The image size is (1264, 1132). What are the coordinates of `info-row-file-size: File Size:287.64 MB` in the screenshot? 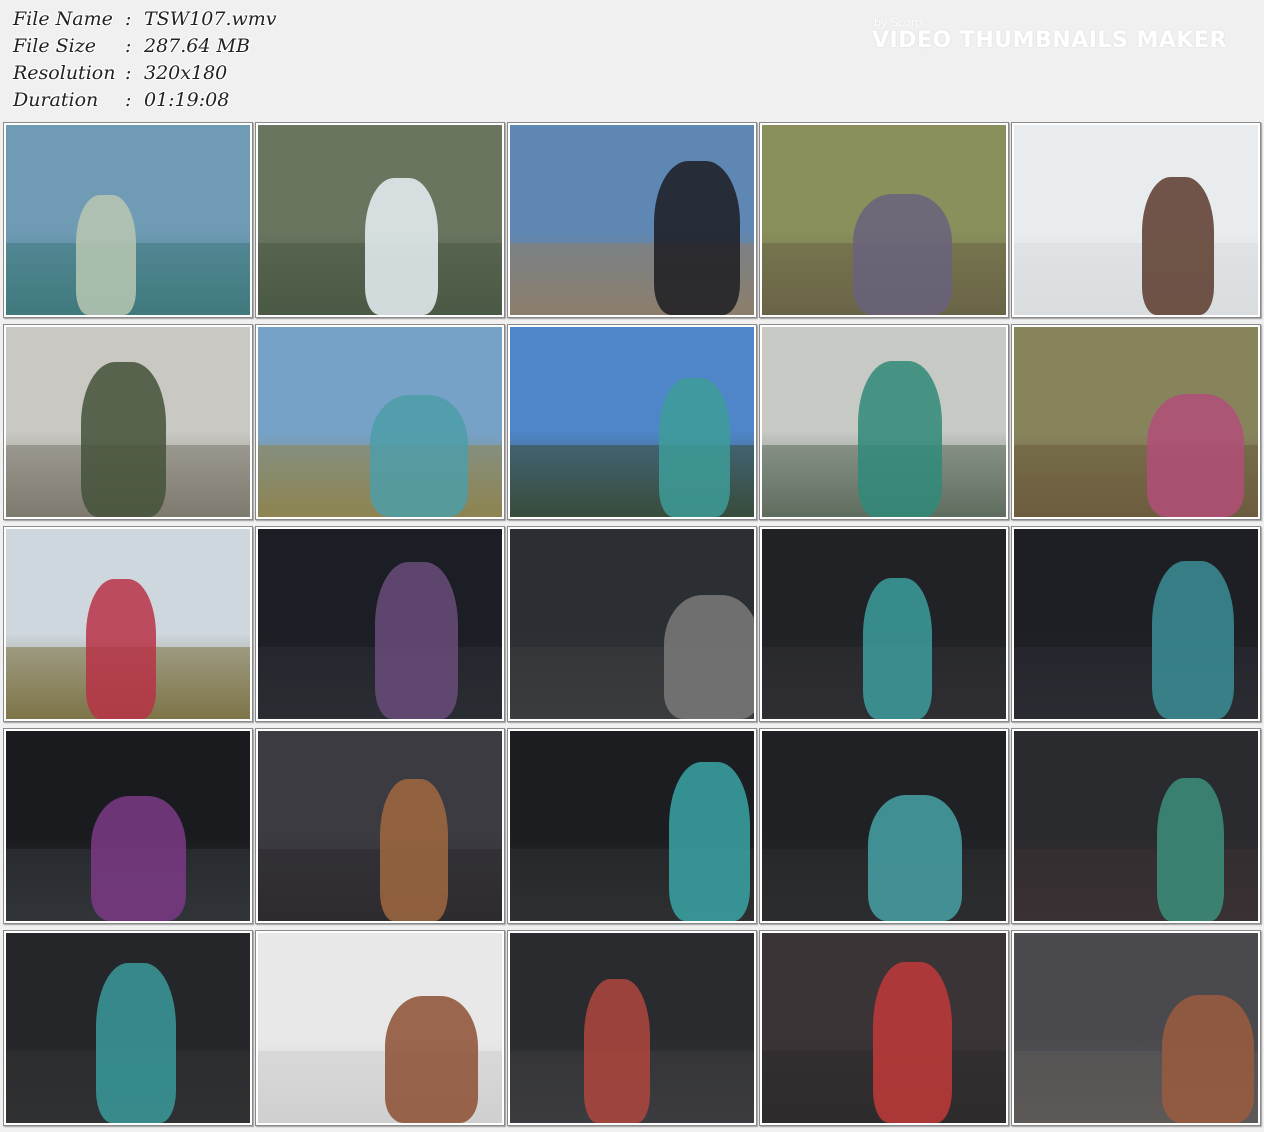 It's located at (145, 46).